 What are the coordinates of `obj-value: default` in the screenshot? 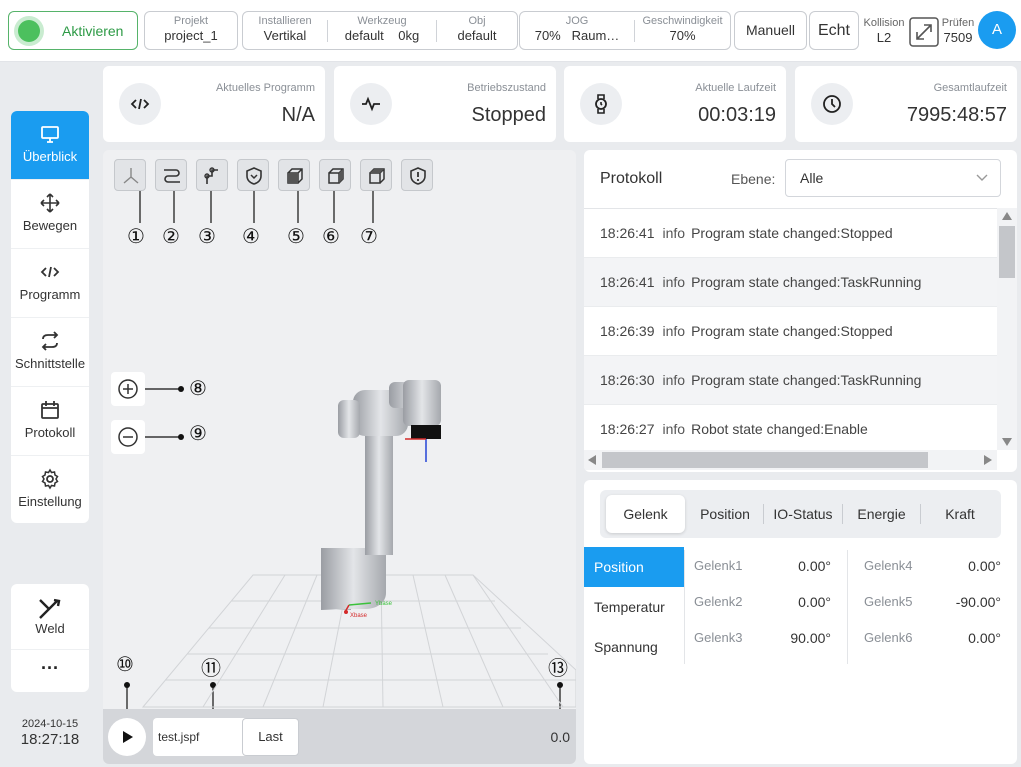 It's located at (477, 35).